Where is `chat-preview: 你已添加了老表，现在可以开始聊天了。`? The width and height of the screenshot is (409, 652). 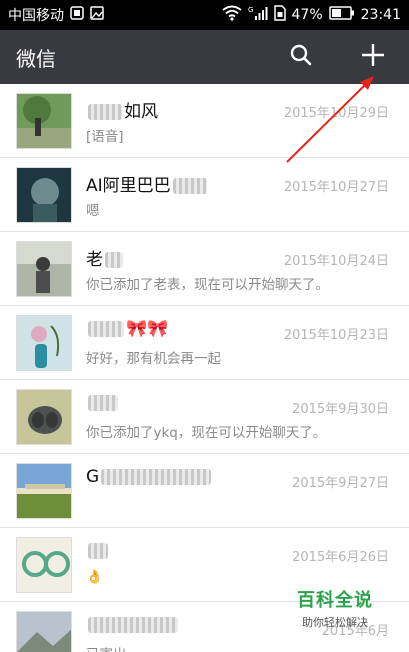
chat-preview: 你已添加了老表，现在可以开始聊天了。 is located at coordinates (207, 284).